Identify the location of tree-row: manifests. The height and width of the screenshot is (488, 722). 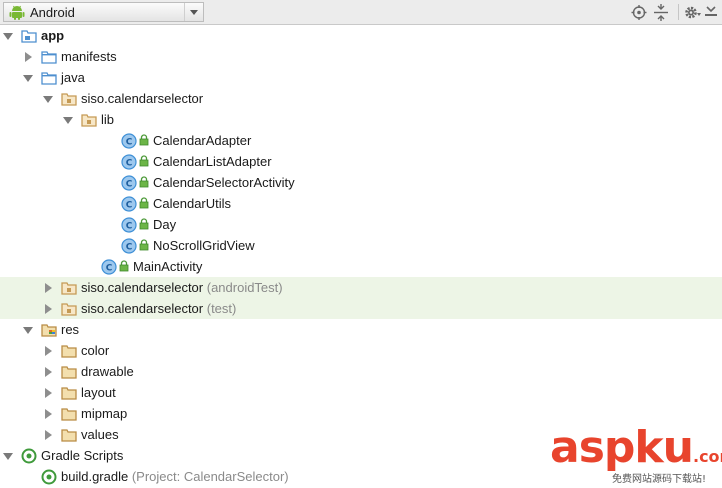
(361, 56).